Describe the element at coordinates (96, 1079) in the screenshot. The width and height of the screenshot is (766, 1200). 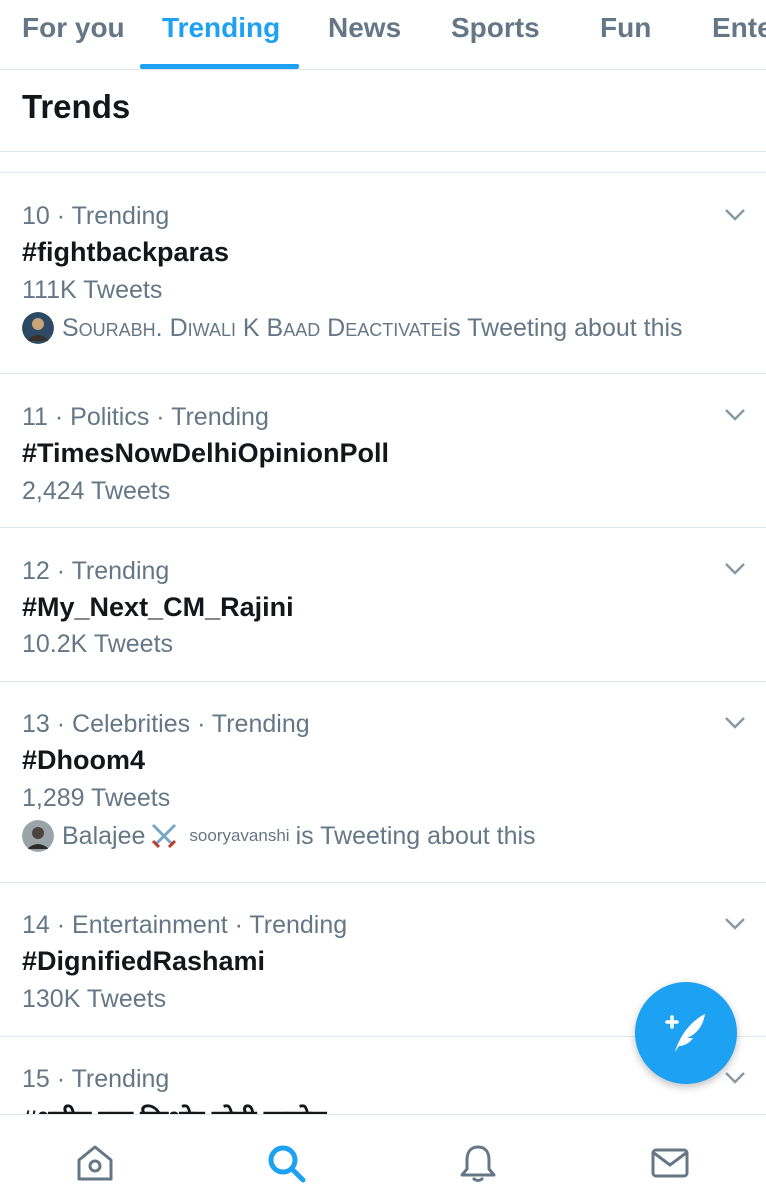
I see `trend-meta: 15 · Trending` at that location.